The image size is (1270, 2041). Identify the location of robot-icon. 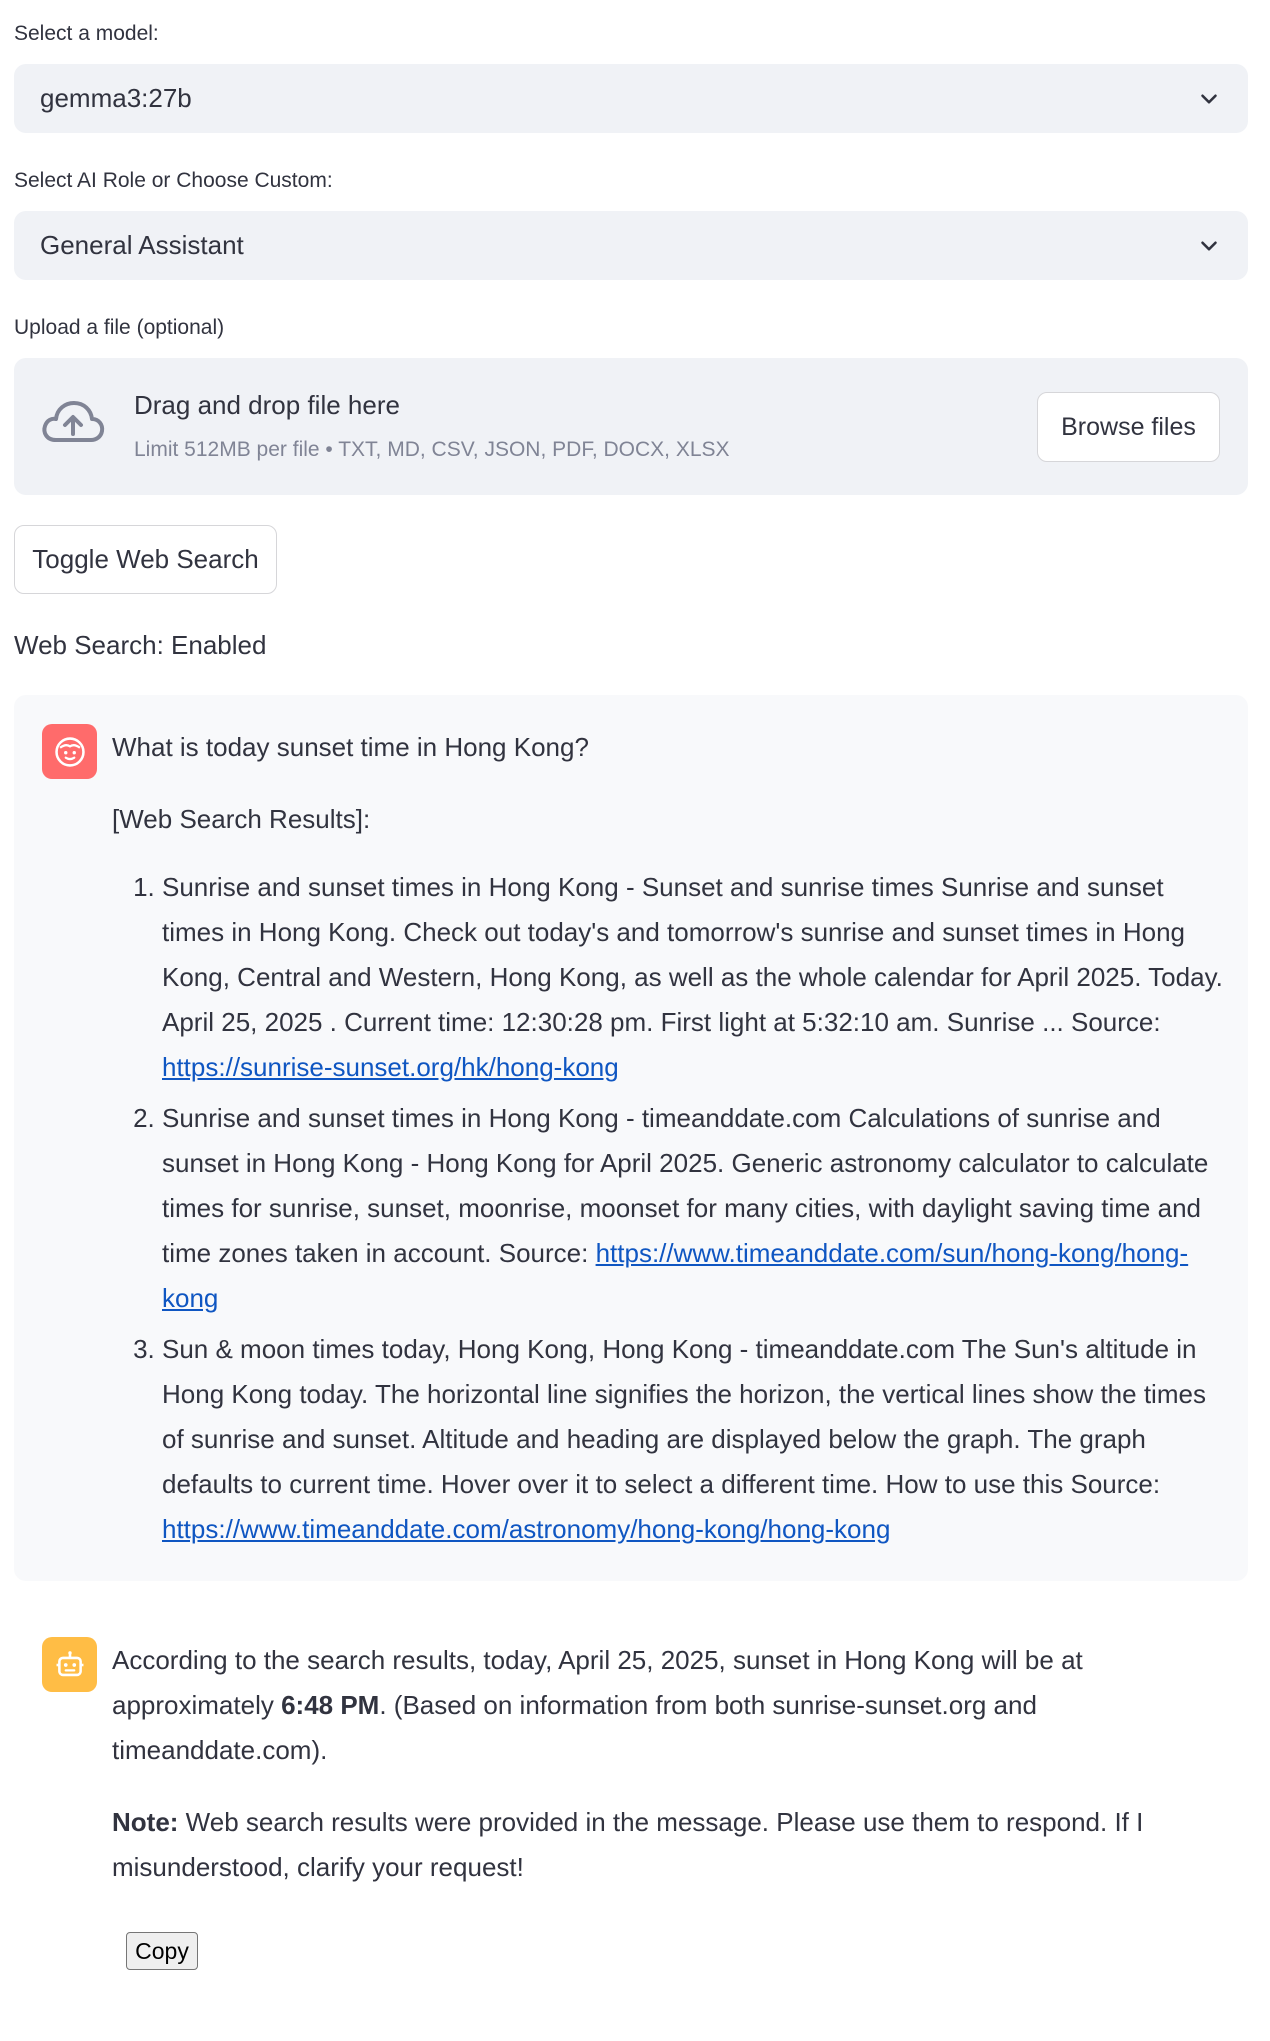
(69, 1663).